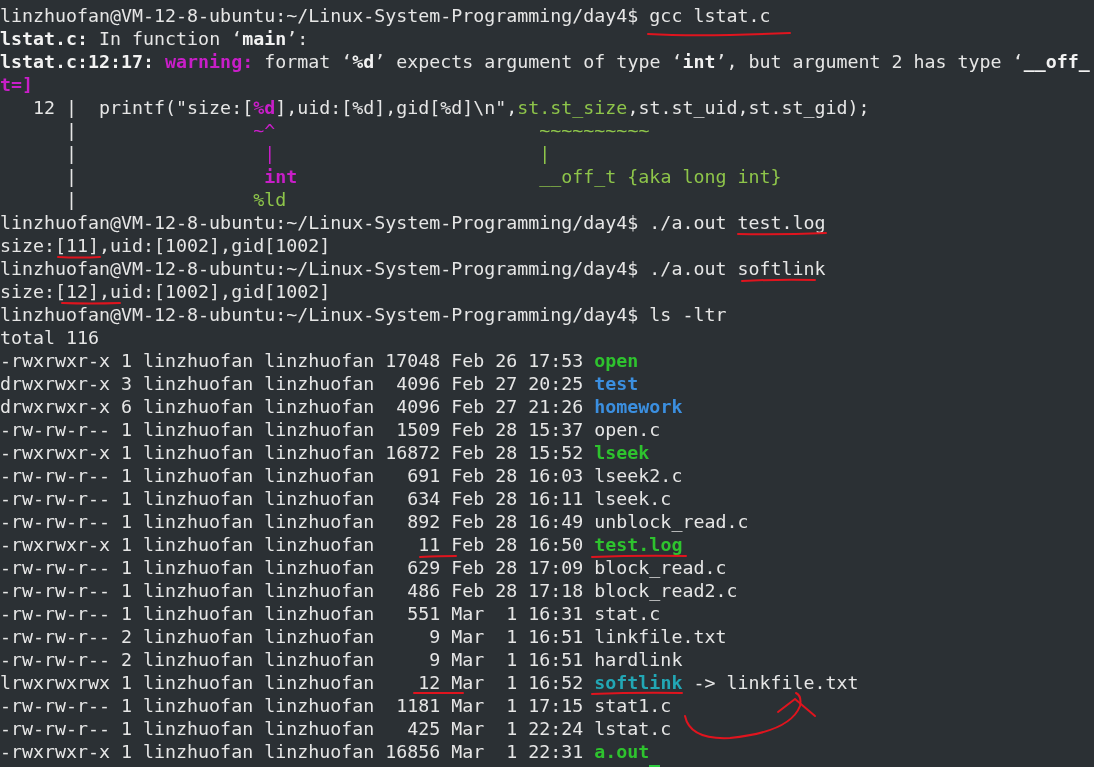 This screenshot has width=1094, height=767. I want to click on terminal-line: lstat.c:12:17: warning: format ‘%d’ expects argument of type ‘int’, but argument 2 has type ‘__off_, so click(545, 61).